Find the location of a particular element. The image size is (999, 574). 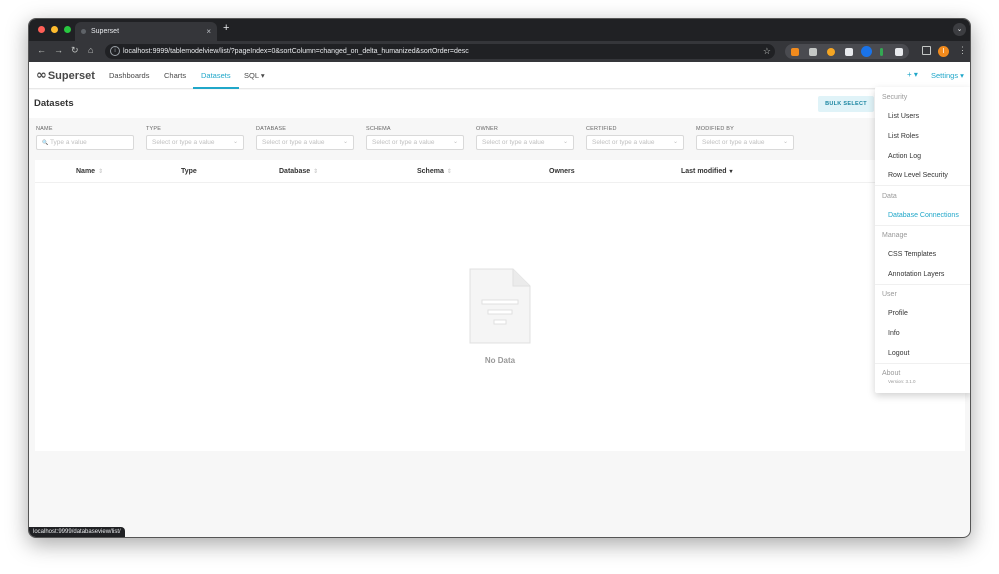

bulk-select-button: BULK SELECT is located at coordinates (846, 104).